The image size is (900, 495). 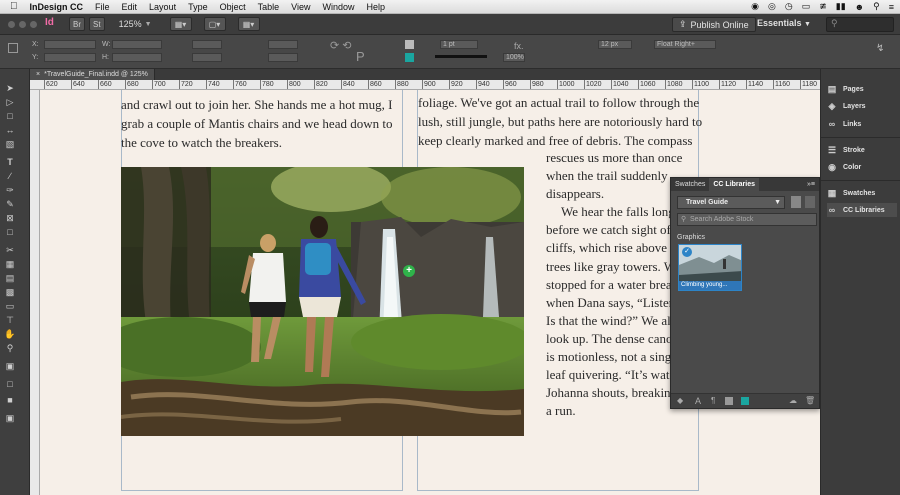 What do you see at coordinates (729, 401) in the screenshot?
I see `add-fill-color-icon` at bounding box center [729, 401].